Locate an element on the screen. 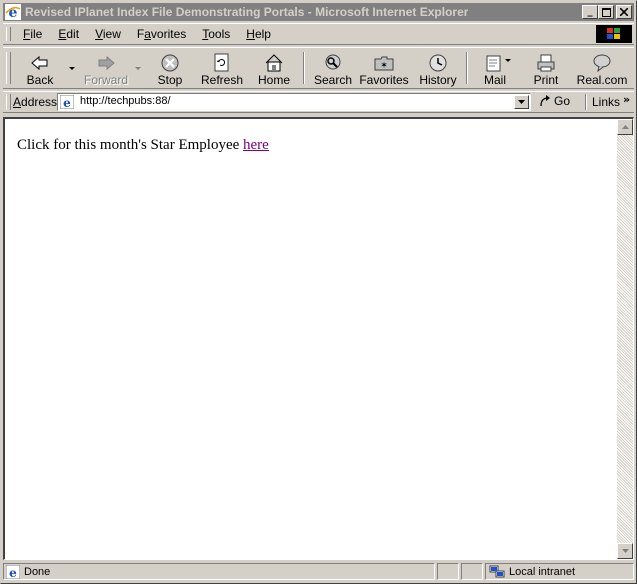 Image resolution: width=637 pixels, height=584 pixels. minimize-button: _ is located at coordinates (590, 12).